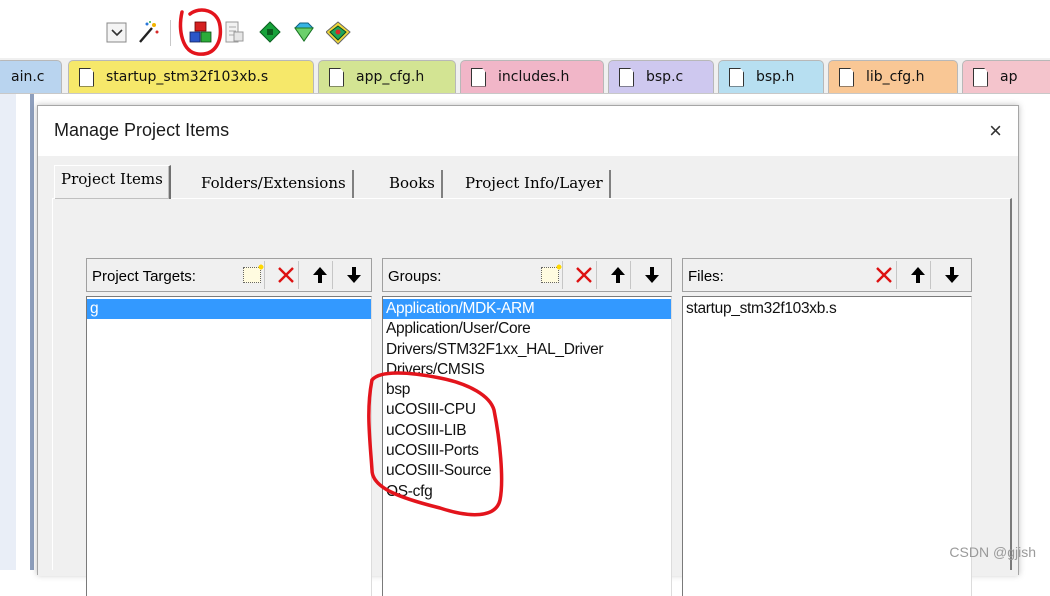  What do you see at coordinates (390, 77) in the screenshot?
I see `tab-label: app_cfg.h` at bounding box center [390, 77].